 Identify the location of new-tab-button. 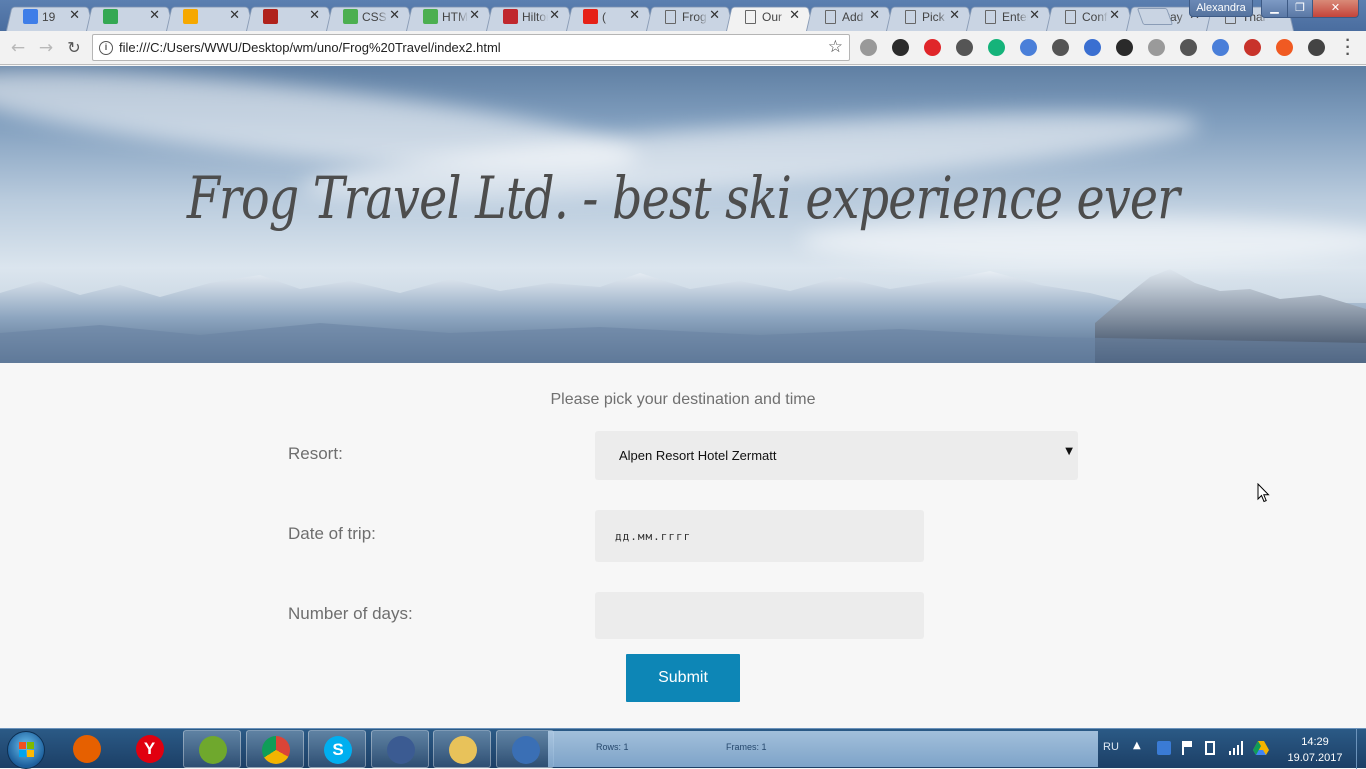
(1155, 16).